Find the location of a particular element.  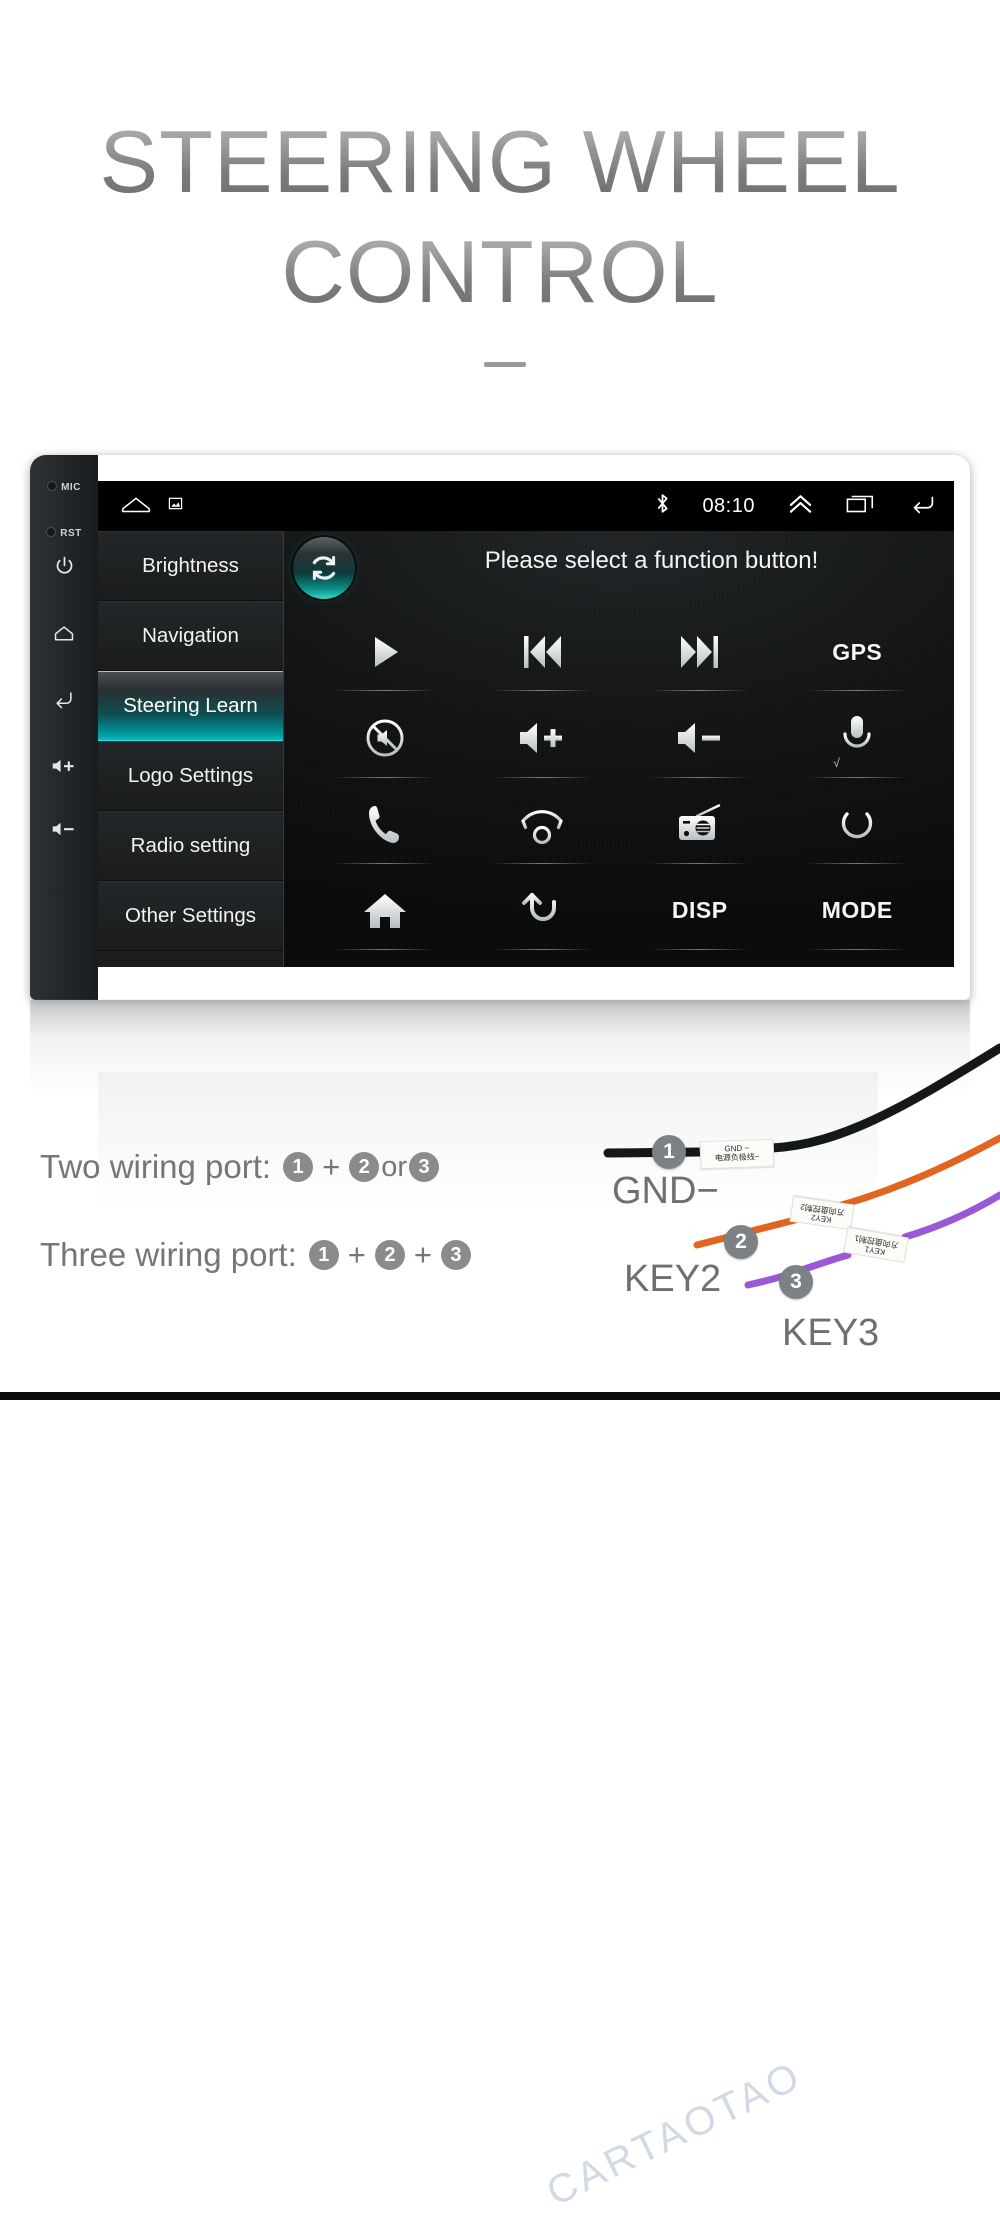

menu-item-label: Logo Settings is located at coordinates (190, 775).